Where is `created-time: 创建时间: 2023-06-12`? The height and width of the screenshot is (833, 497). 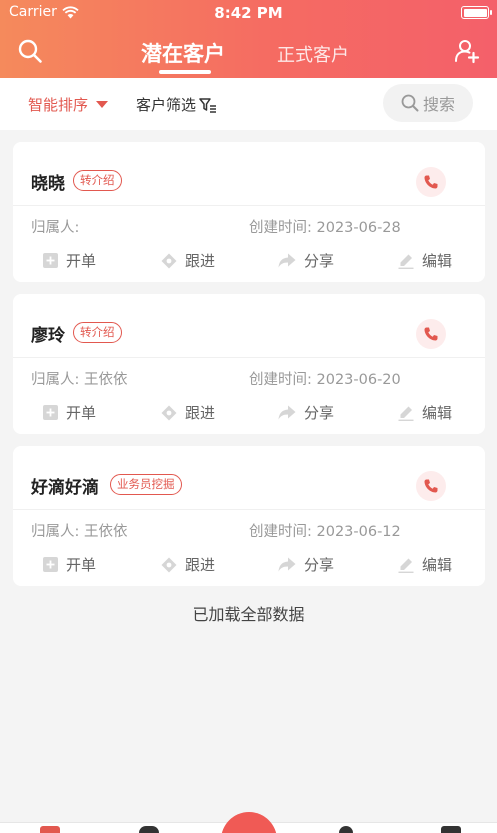 created-time: 创建时间: 2023-06-12 is located at coordinates (325, 532).